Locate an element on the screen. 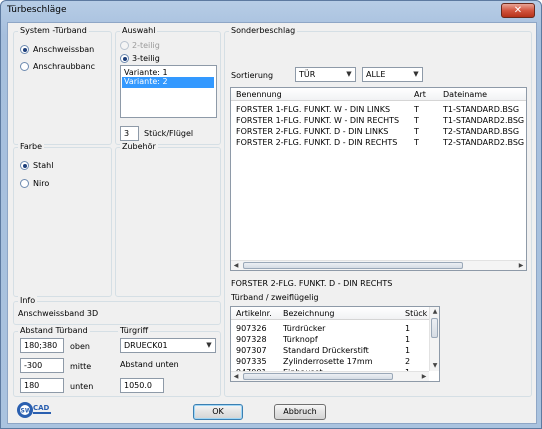 This screenshot has width=542, height=429. system-option-label-1: Anschraubbanc is located at coordinates (64, 66).